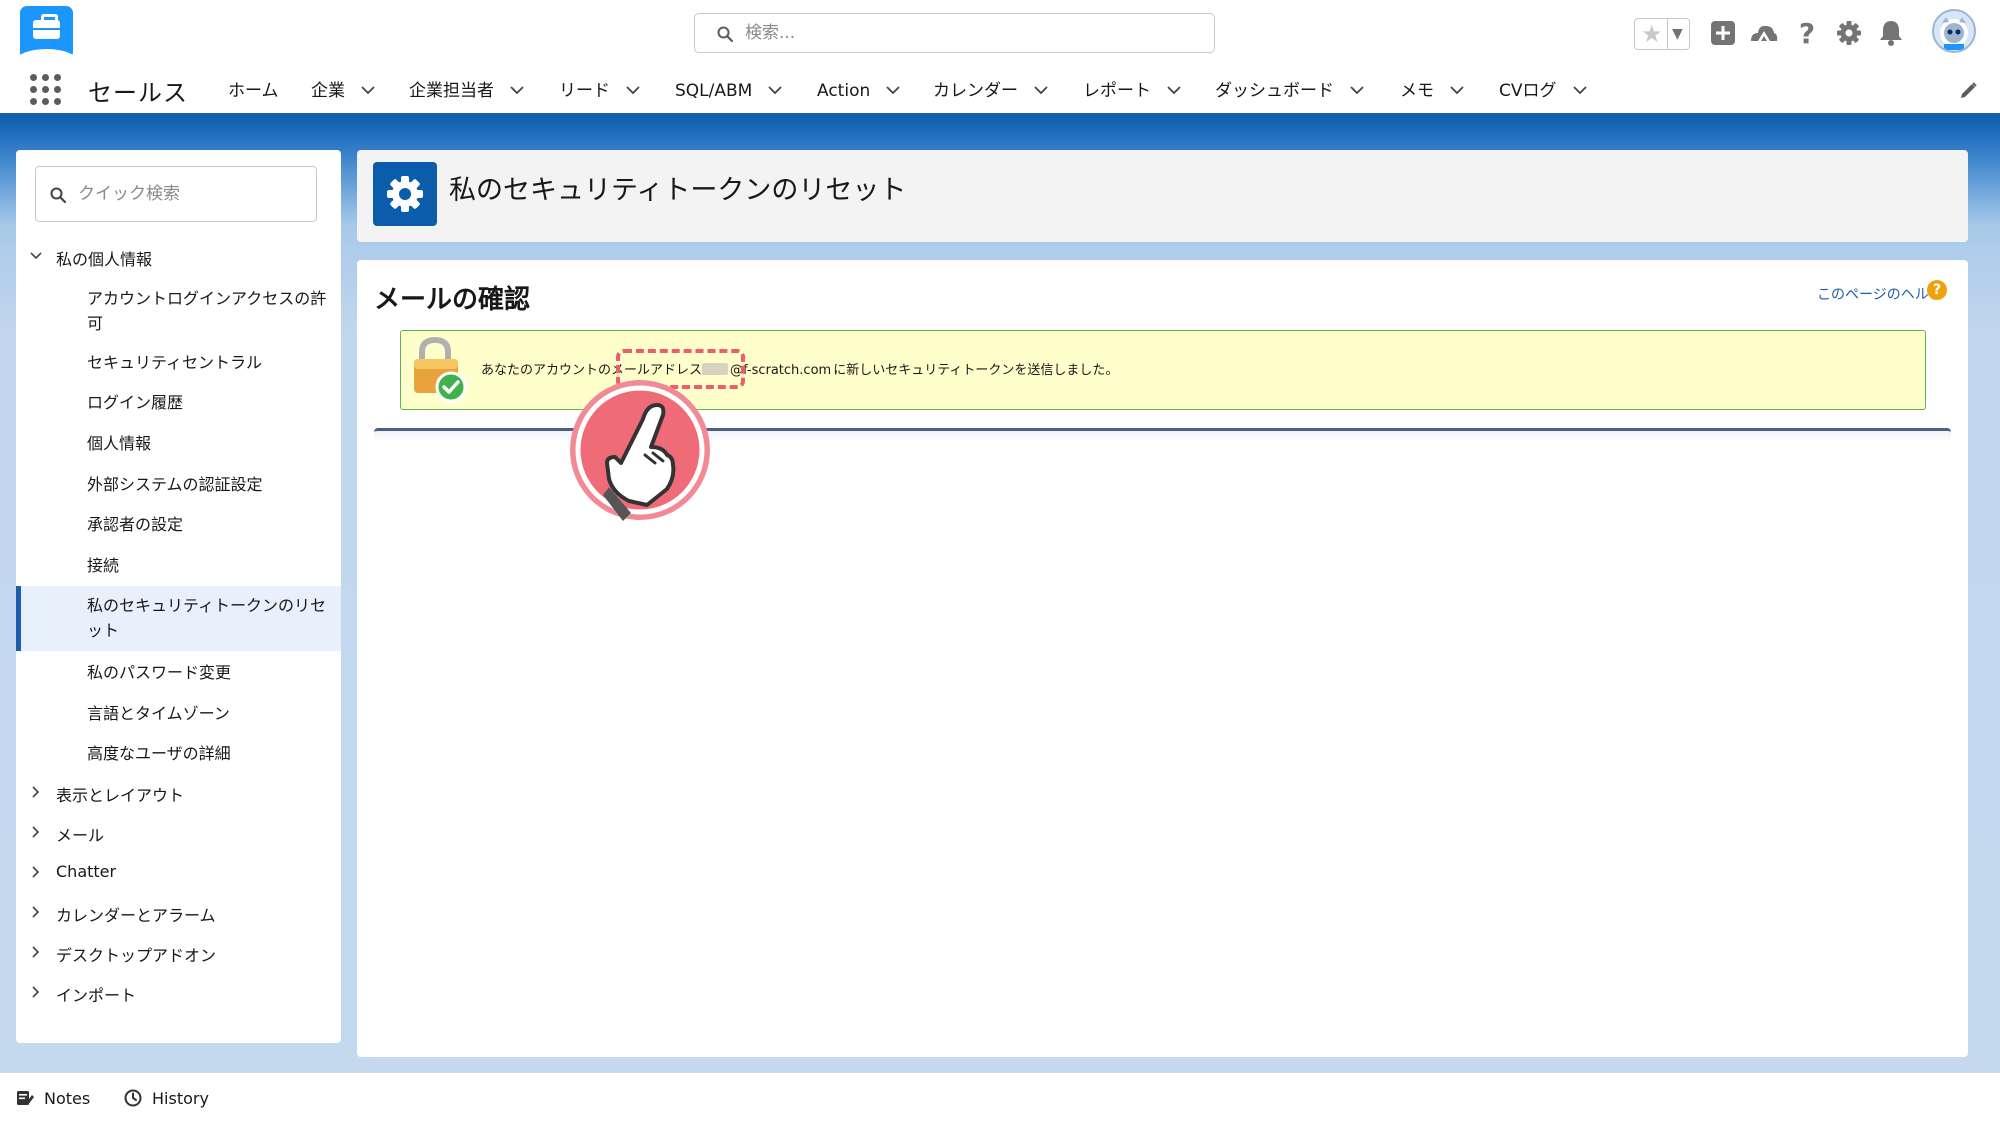 Image resolution: width=2000 pixels, height=1125 pixels. Describe the element at coordinates (178, 672) in the screenshot. I see `tree-item-change-password: 私のパスワード変更` at that location.